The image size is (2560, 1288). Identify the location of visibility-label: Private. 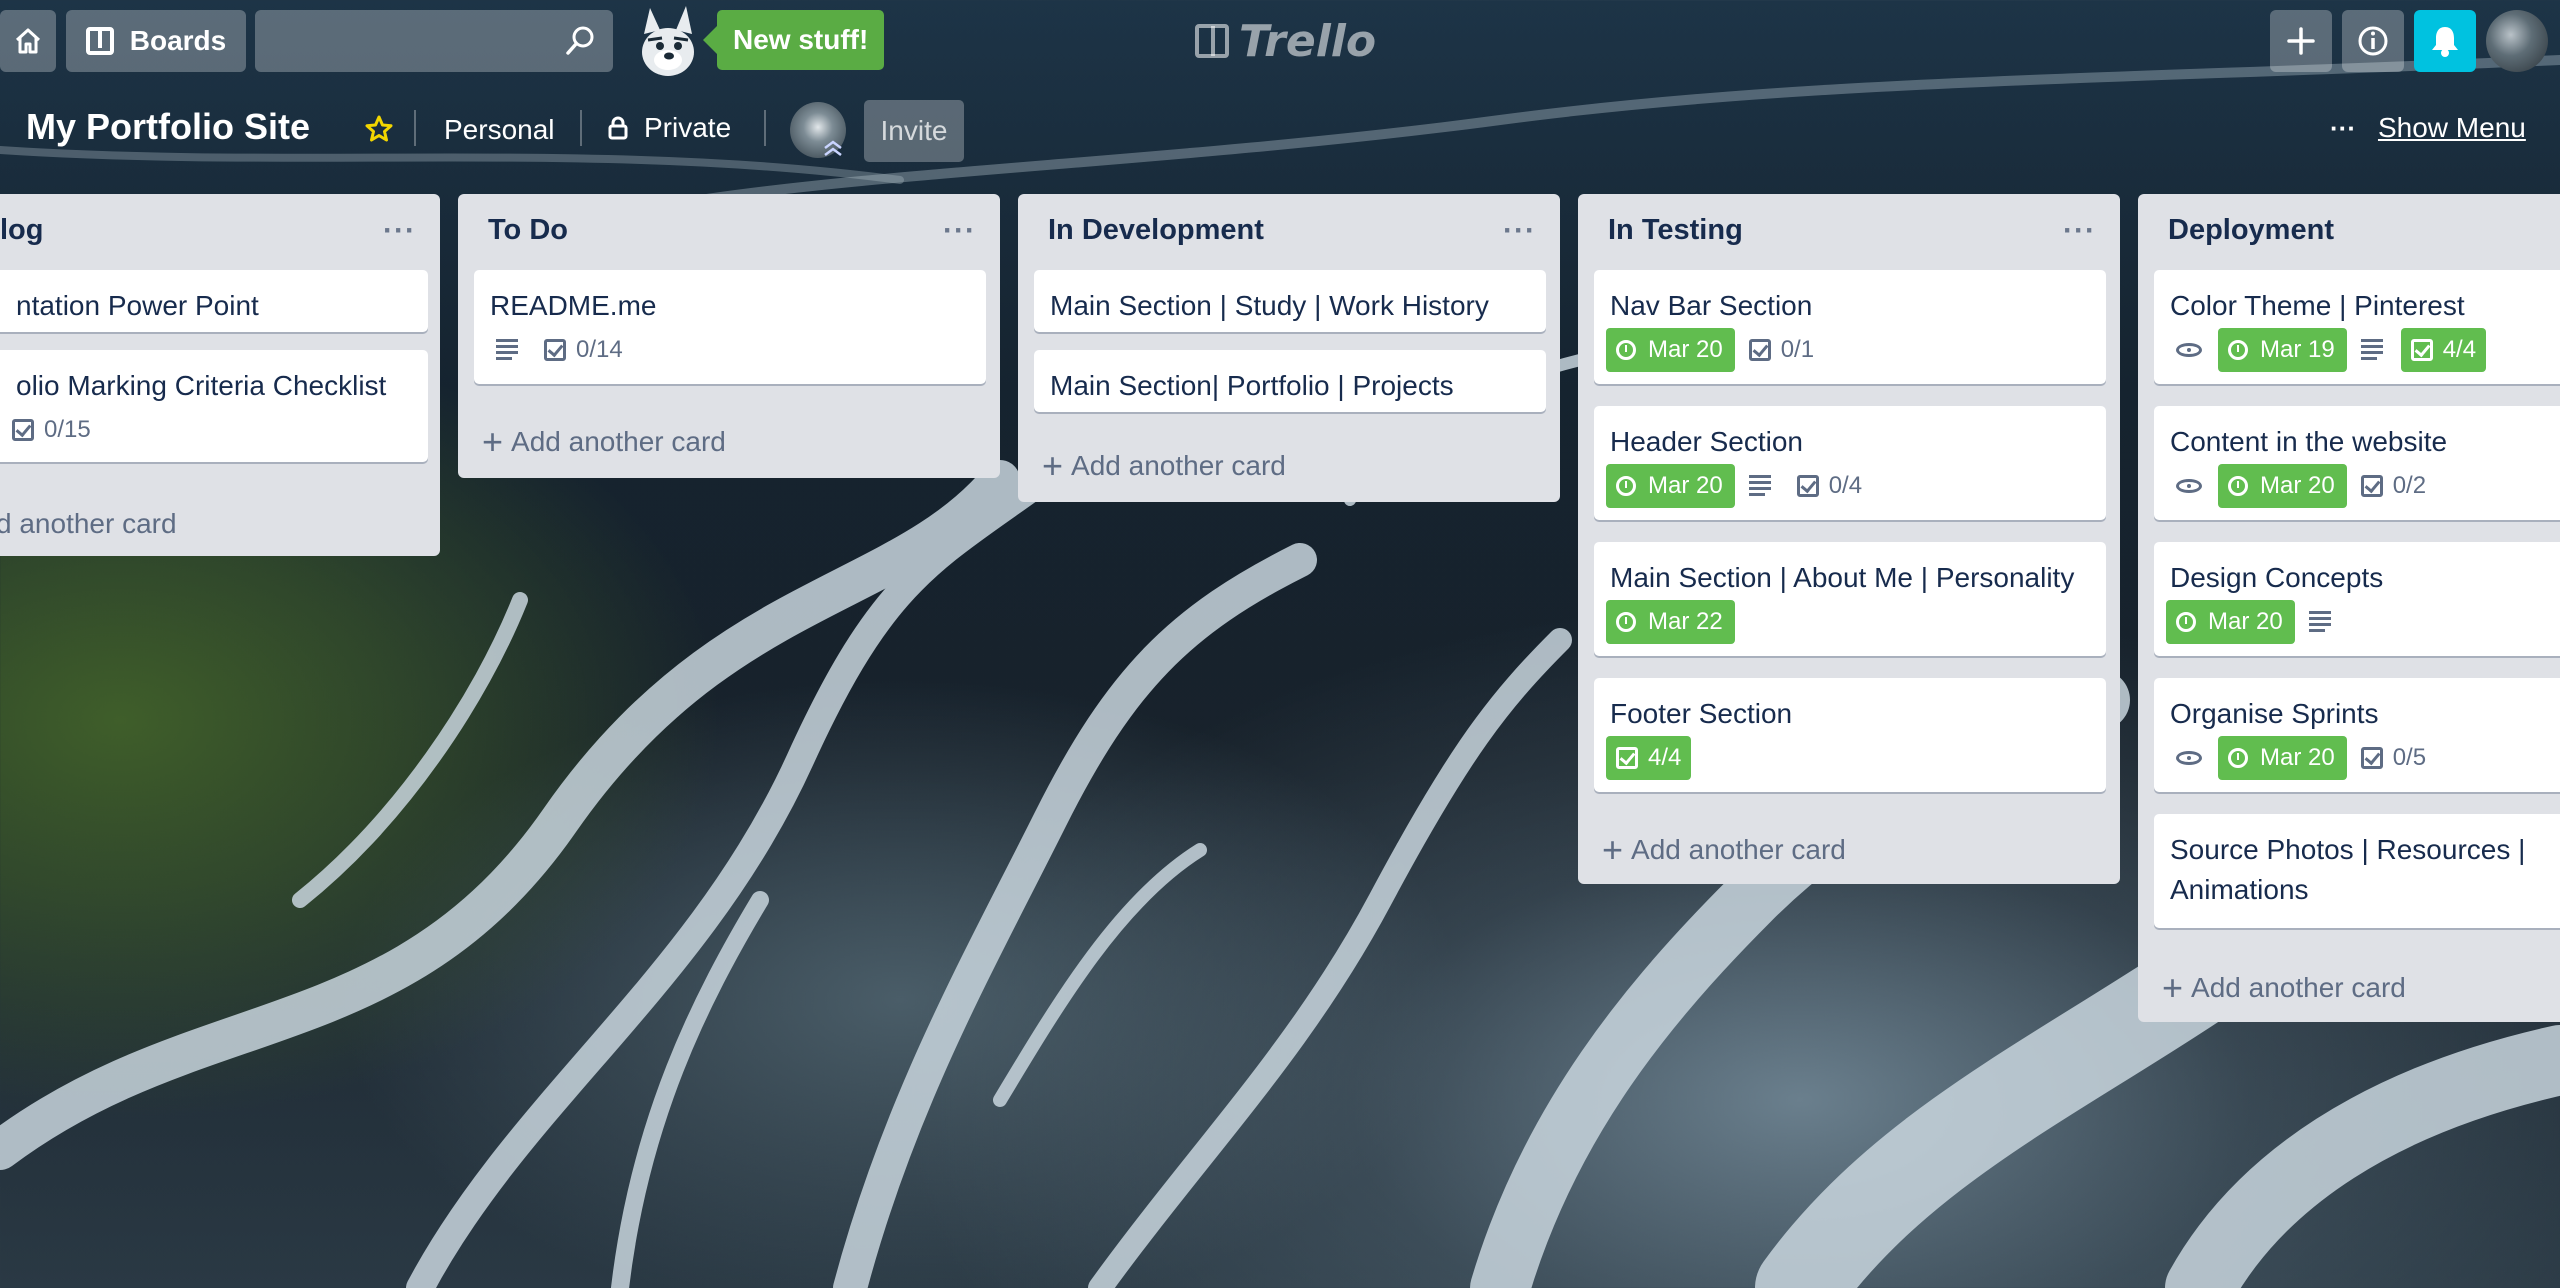
(688, 127).